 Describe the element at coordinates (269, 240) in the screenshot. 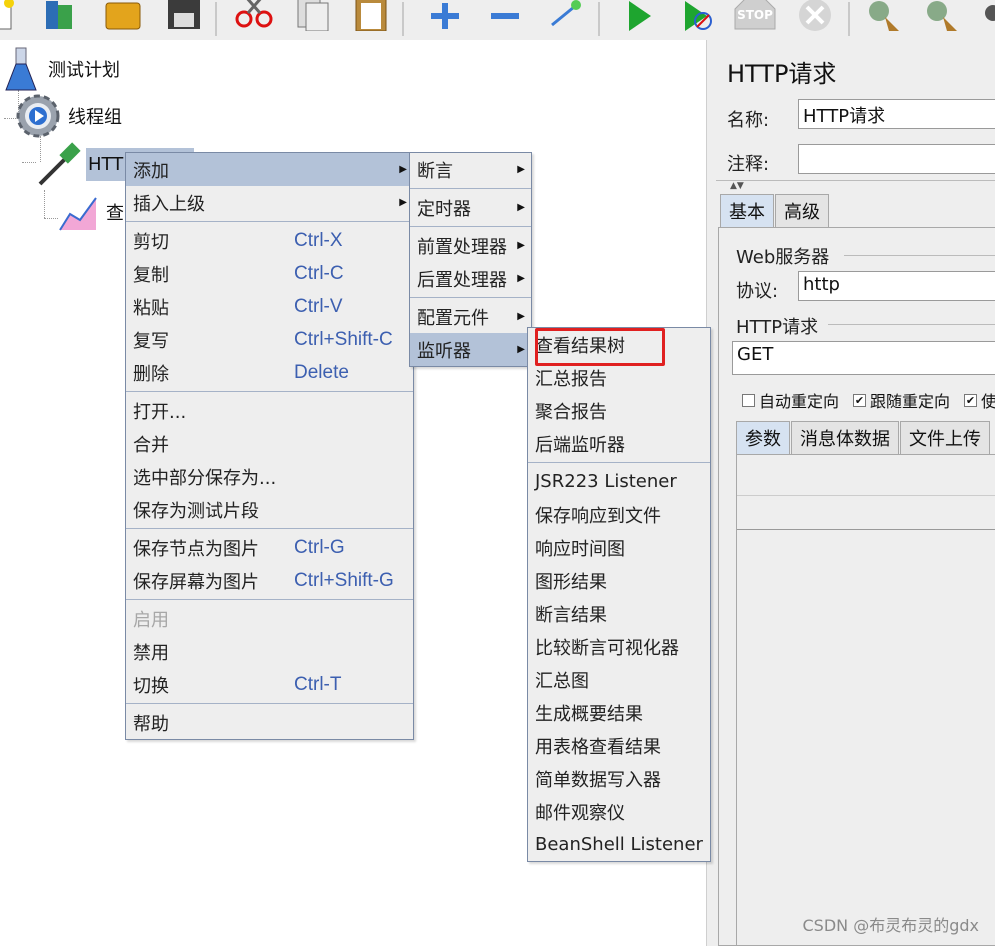

I see `context-menu-item-3: 剪切 Ctrl-X` at that location.